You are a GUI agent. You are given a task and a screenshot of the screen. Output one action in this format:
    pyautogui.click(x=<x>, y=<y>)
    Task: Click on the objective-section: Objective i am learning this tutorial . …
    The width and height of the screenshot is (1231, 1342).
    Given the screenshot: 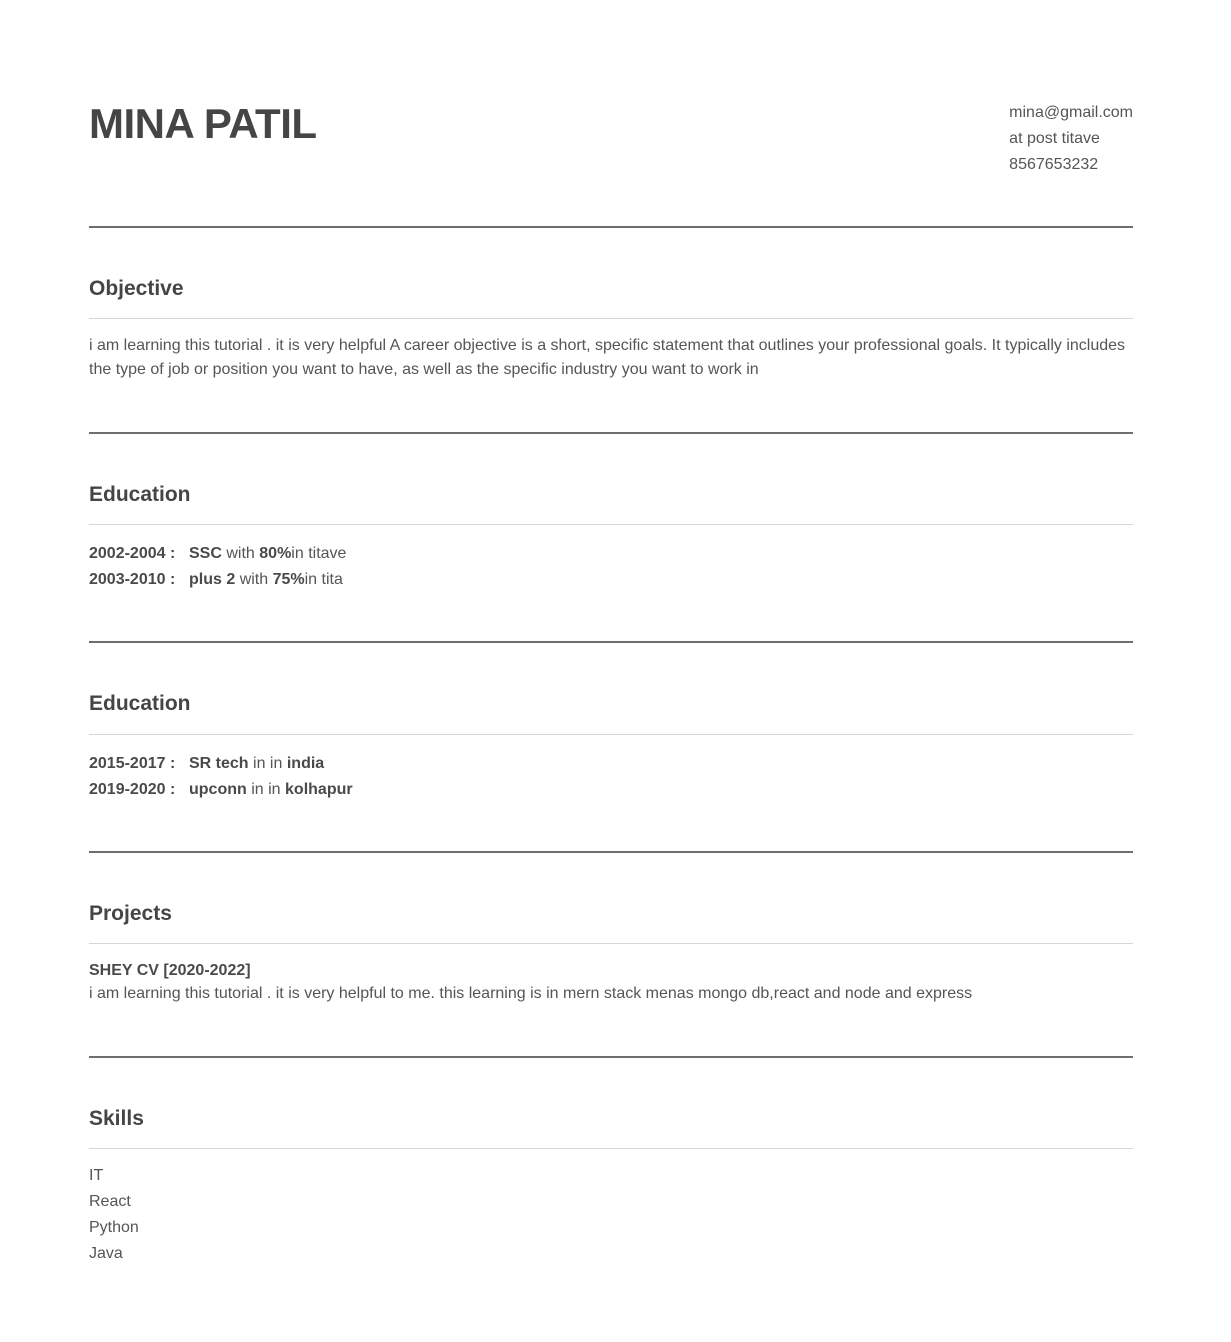 What is the action you would take?
    pyautogui.click(x=611, y=305)
    